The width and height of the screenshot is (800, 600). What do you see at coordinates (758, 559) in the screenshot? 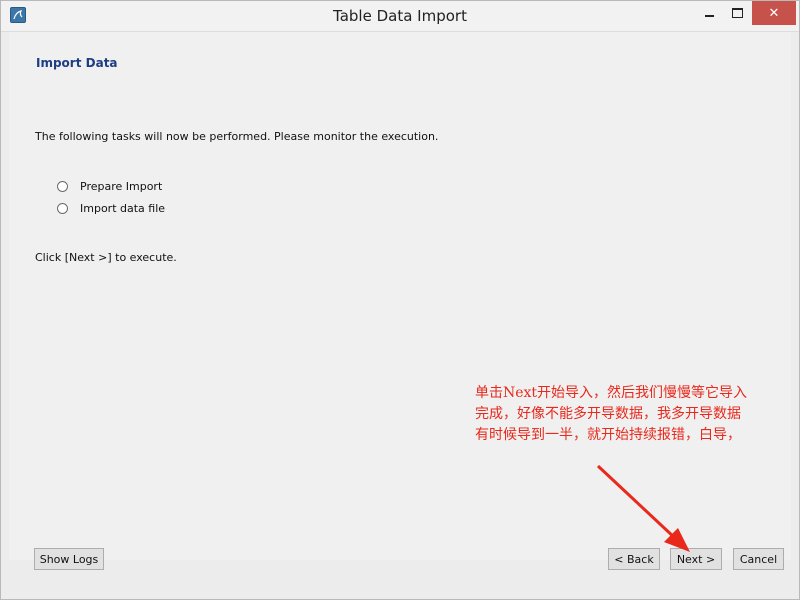
I see `cancel-button: Cancel` at bounding box center [758, 559].